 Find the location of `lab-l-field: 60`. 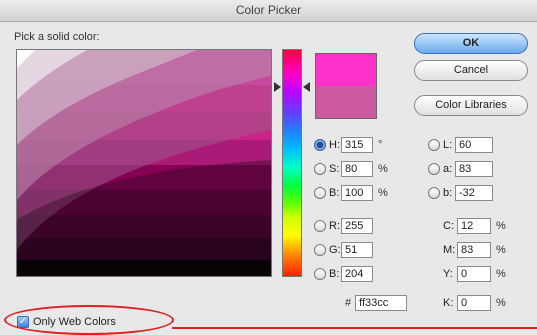

lab-l-field: 60 is located at coordinates (474, 145).